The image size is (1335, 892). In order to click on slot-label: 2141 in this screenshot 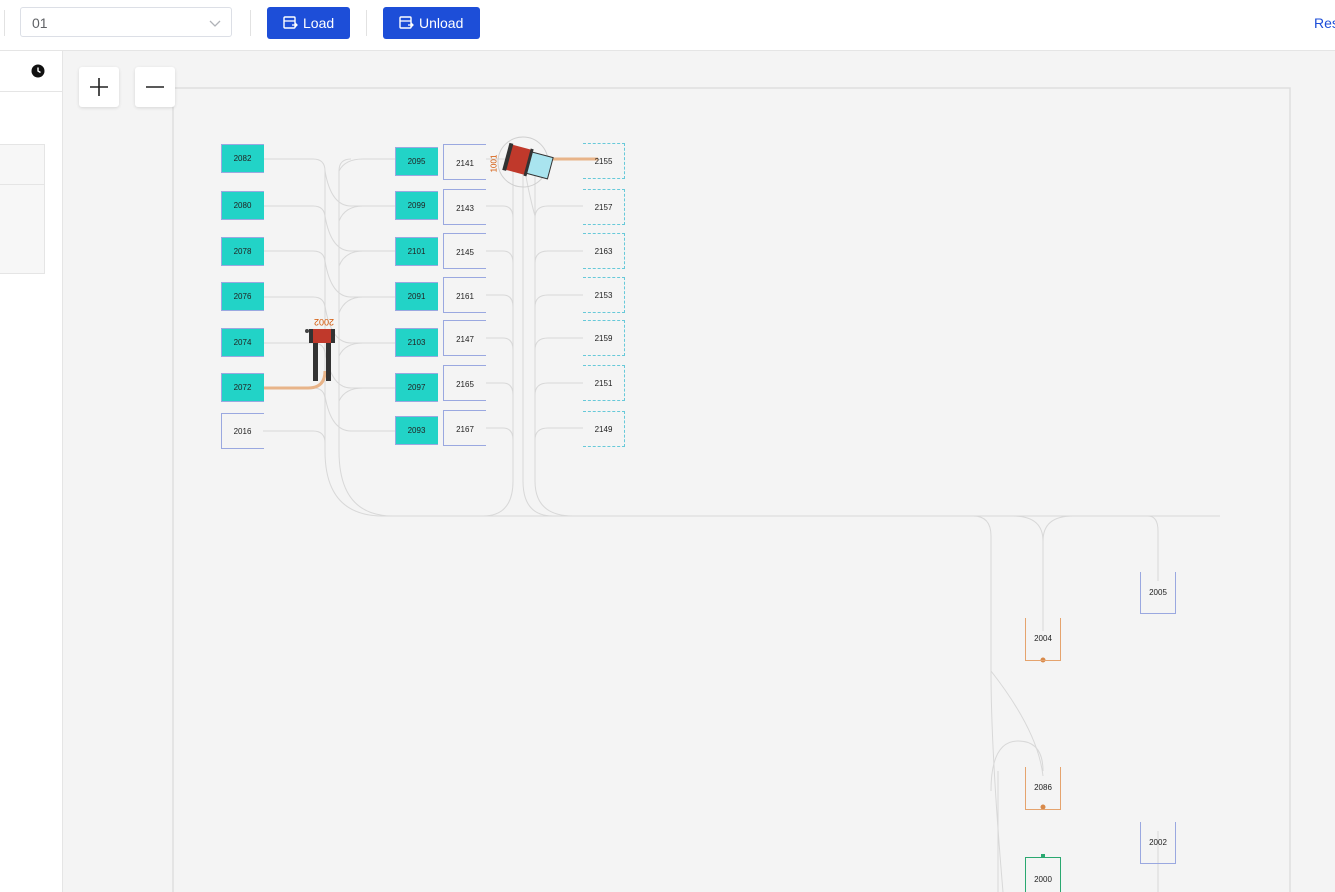, I will do `click(465, 163)`.